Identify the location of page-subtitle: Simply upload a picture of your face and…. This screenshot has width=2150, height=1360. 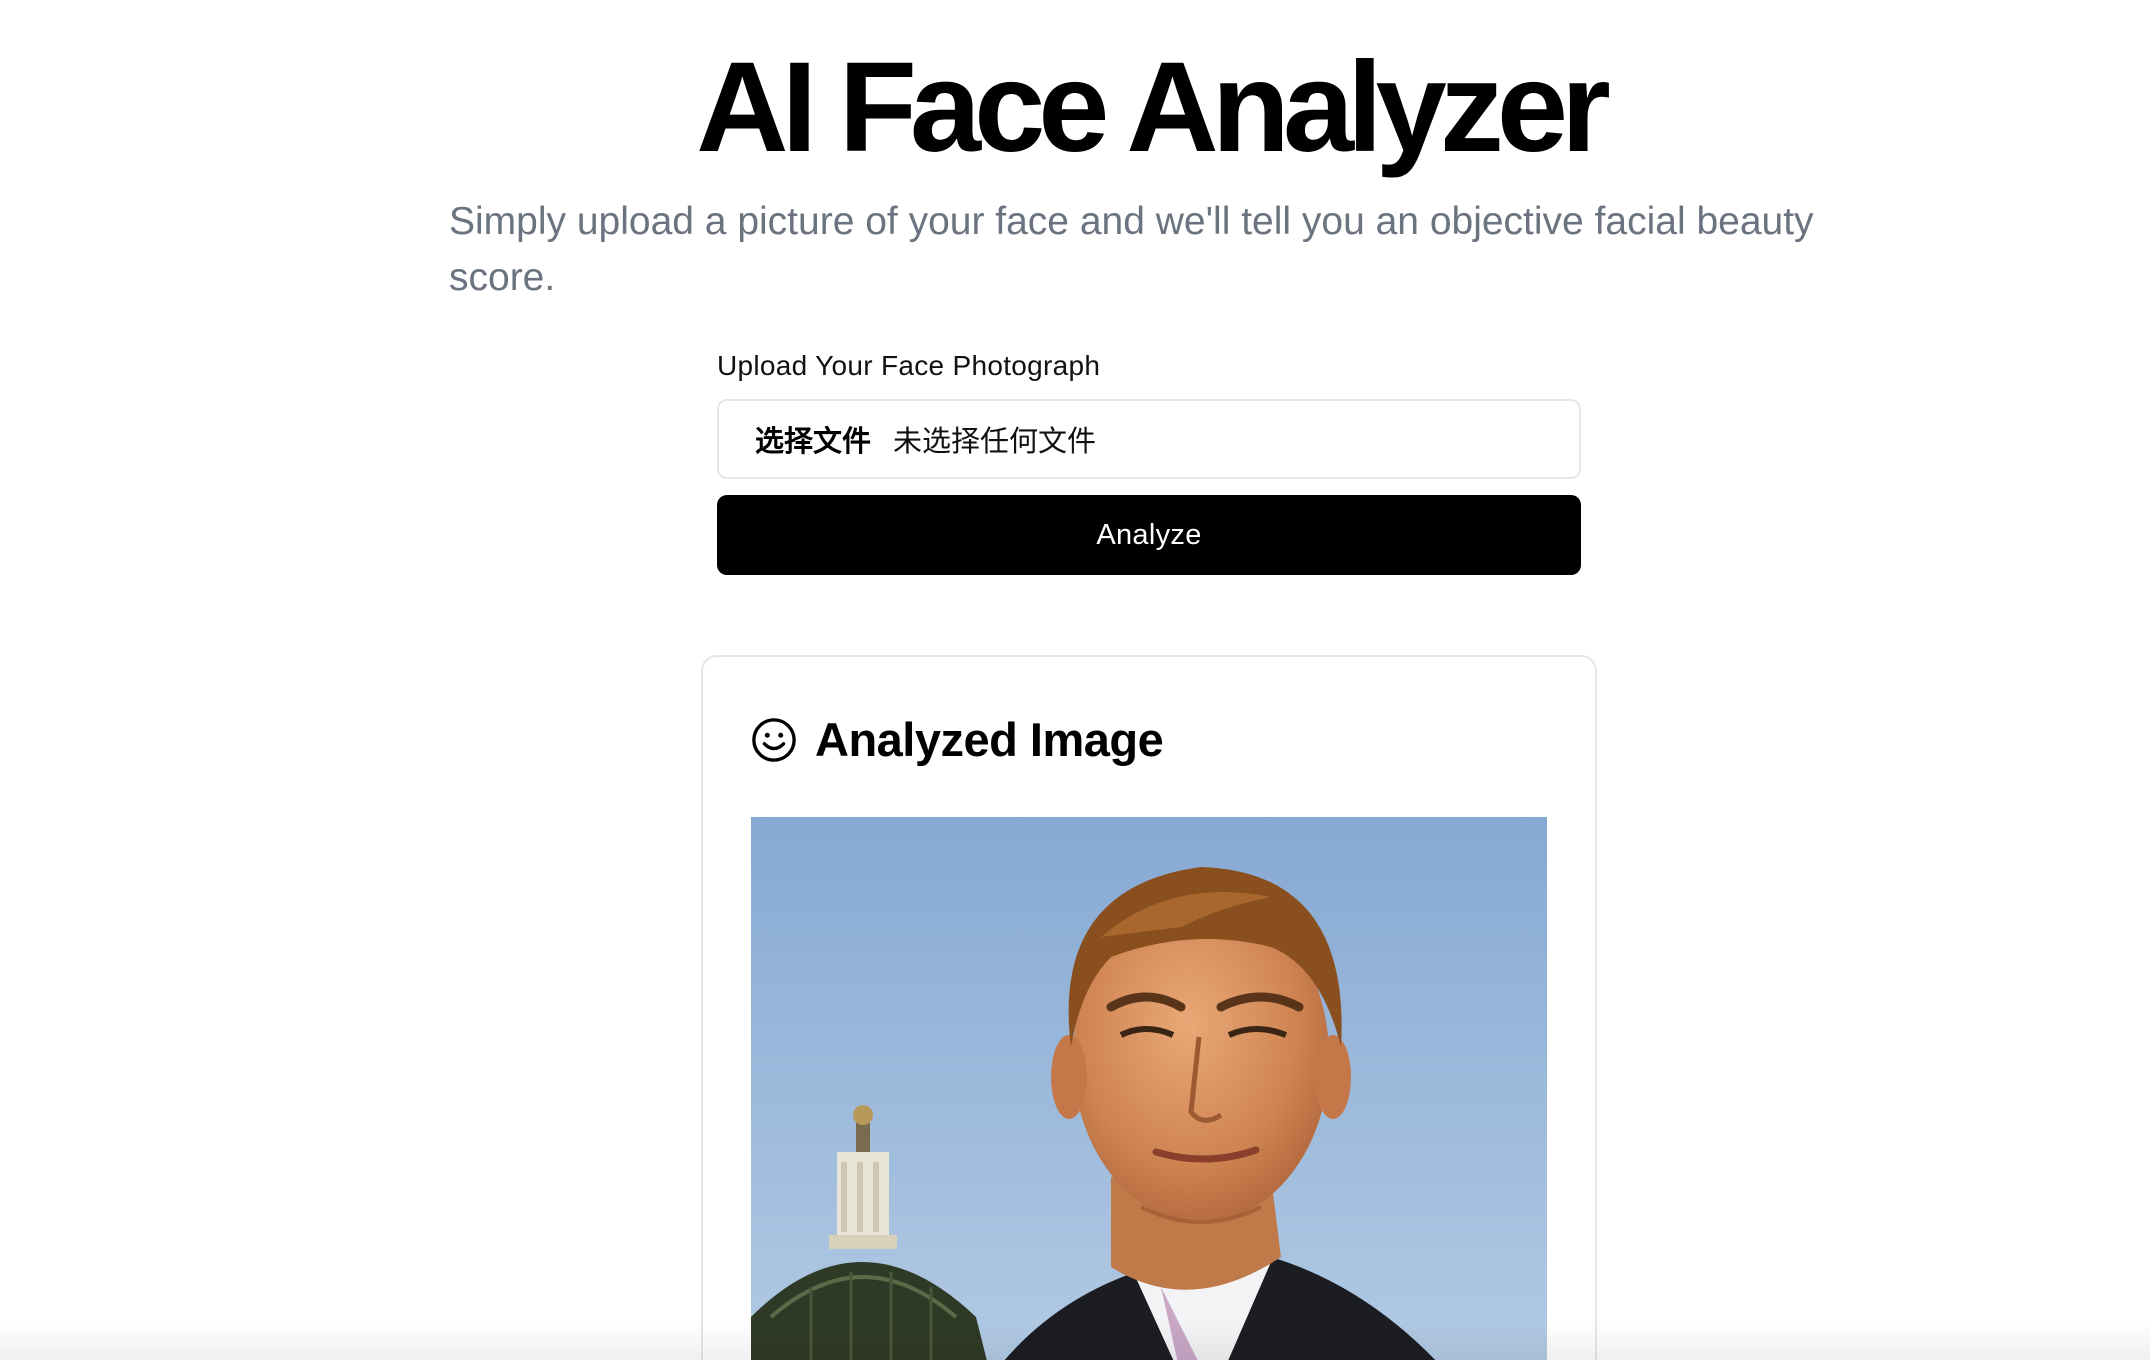
(1131, 249).